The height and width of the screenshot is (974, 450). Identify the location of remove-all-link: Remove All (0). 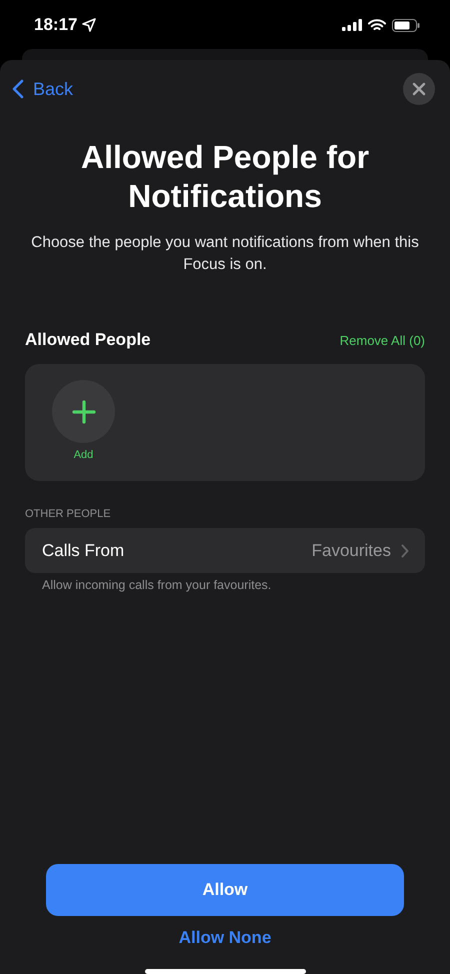
(382, 340).